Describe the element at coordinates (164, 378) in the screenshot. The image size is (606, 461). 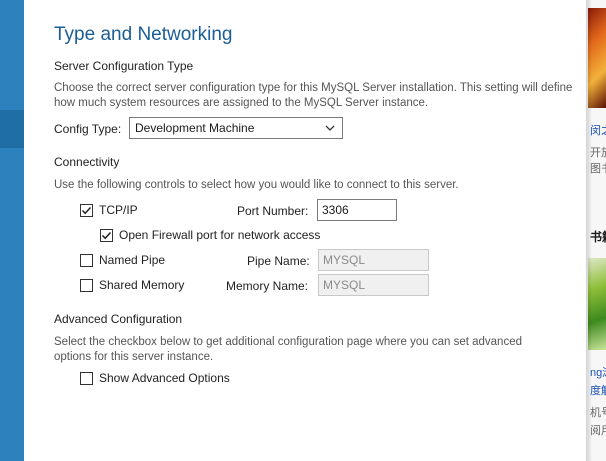
I see `show-advanced-label: Show Advanced Options` at that location.